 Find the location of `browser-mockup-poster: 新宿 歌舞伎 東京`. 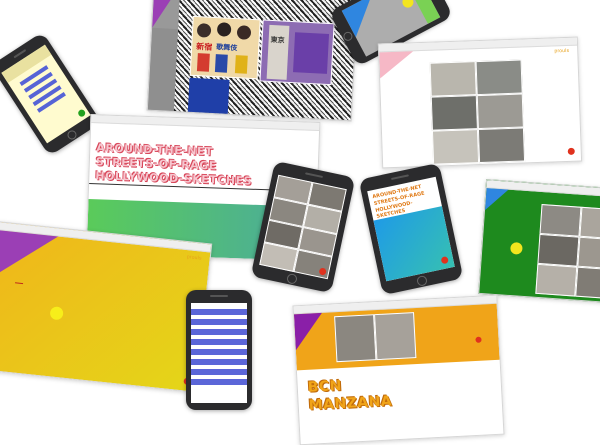

browser-mockup-poster: 新宿 歌舞伎 東京 is located at coordinates (252, 61).